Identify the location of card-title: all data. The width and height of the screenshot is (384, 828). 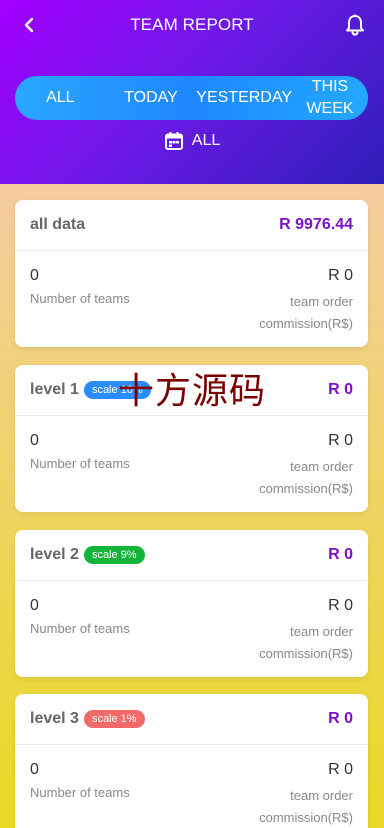
(58, 224).